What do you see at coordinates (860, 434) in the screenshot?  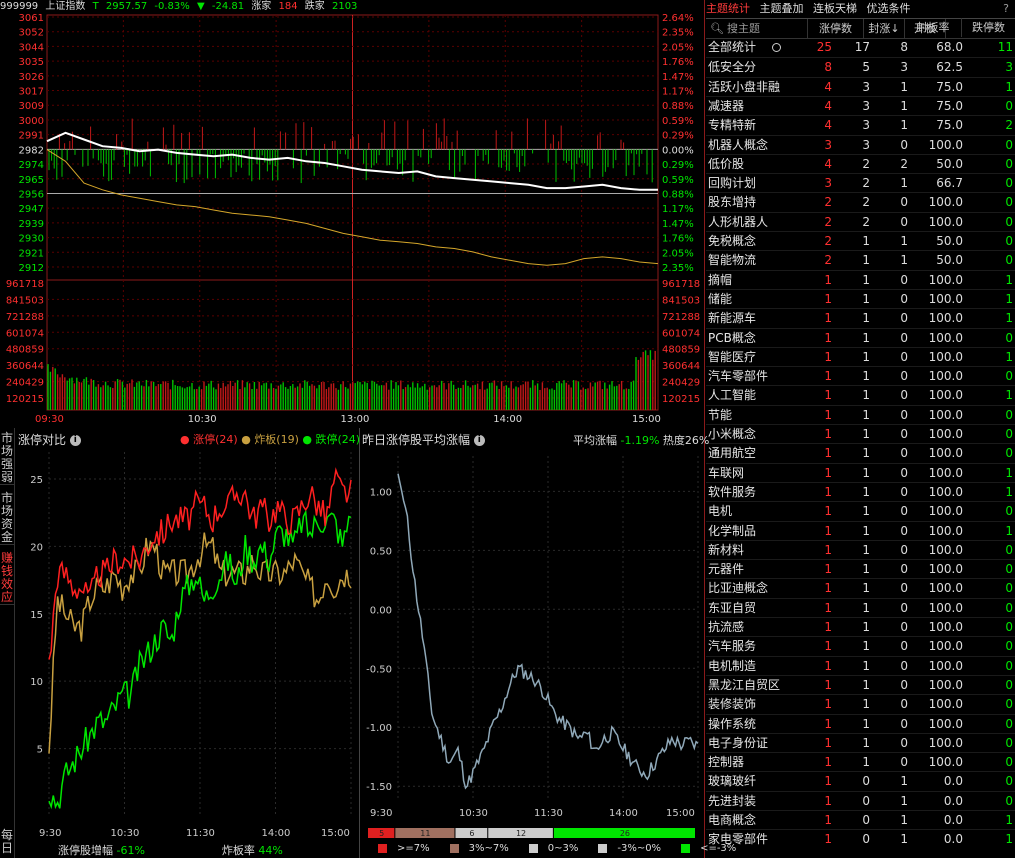 I see `table-row: 小米概念 1 1 0 100.0 0` at bounding box center [860, 434].